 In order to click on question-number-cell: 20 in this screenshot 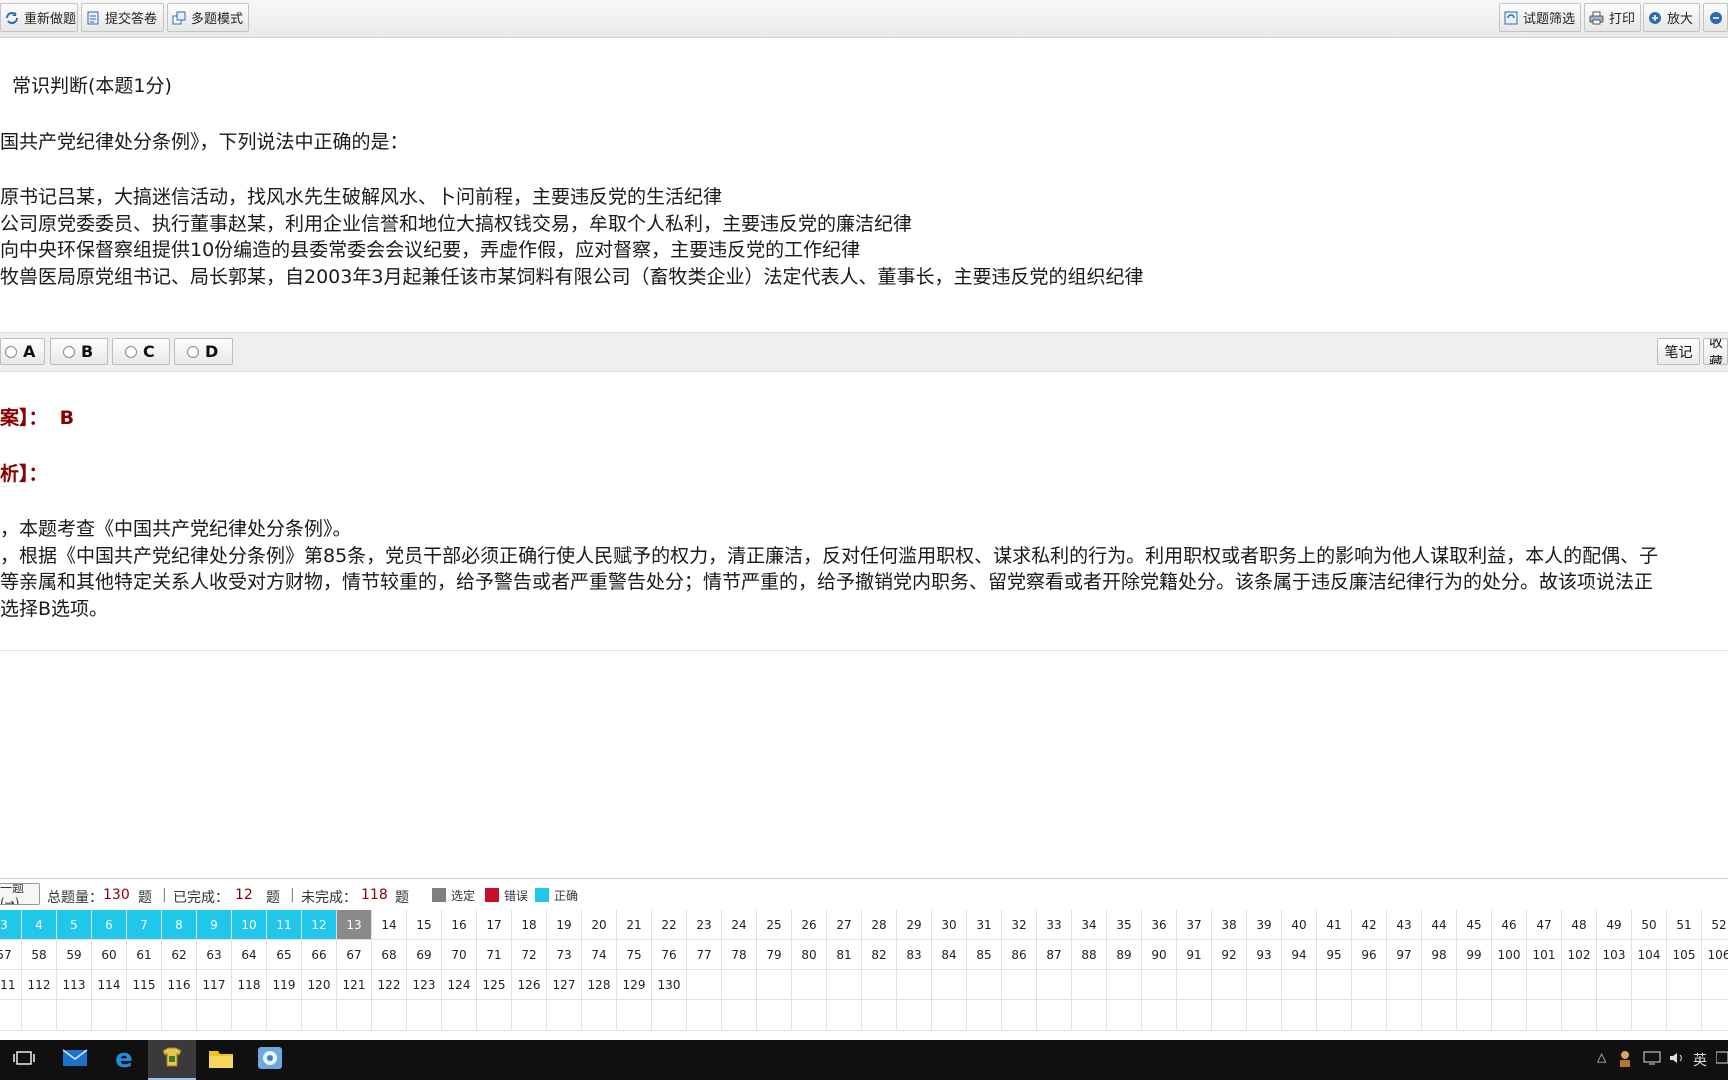, I will do `click(599, 925)`.